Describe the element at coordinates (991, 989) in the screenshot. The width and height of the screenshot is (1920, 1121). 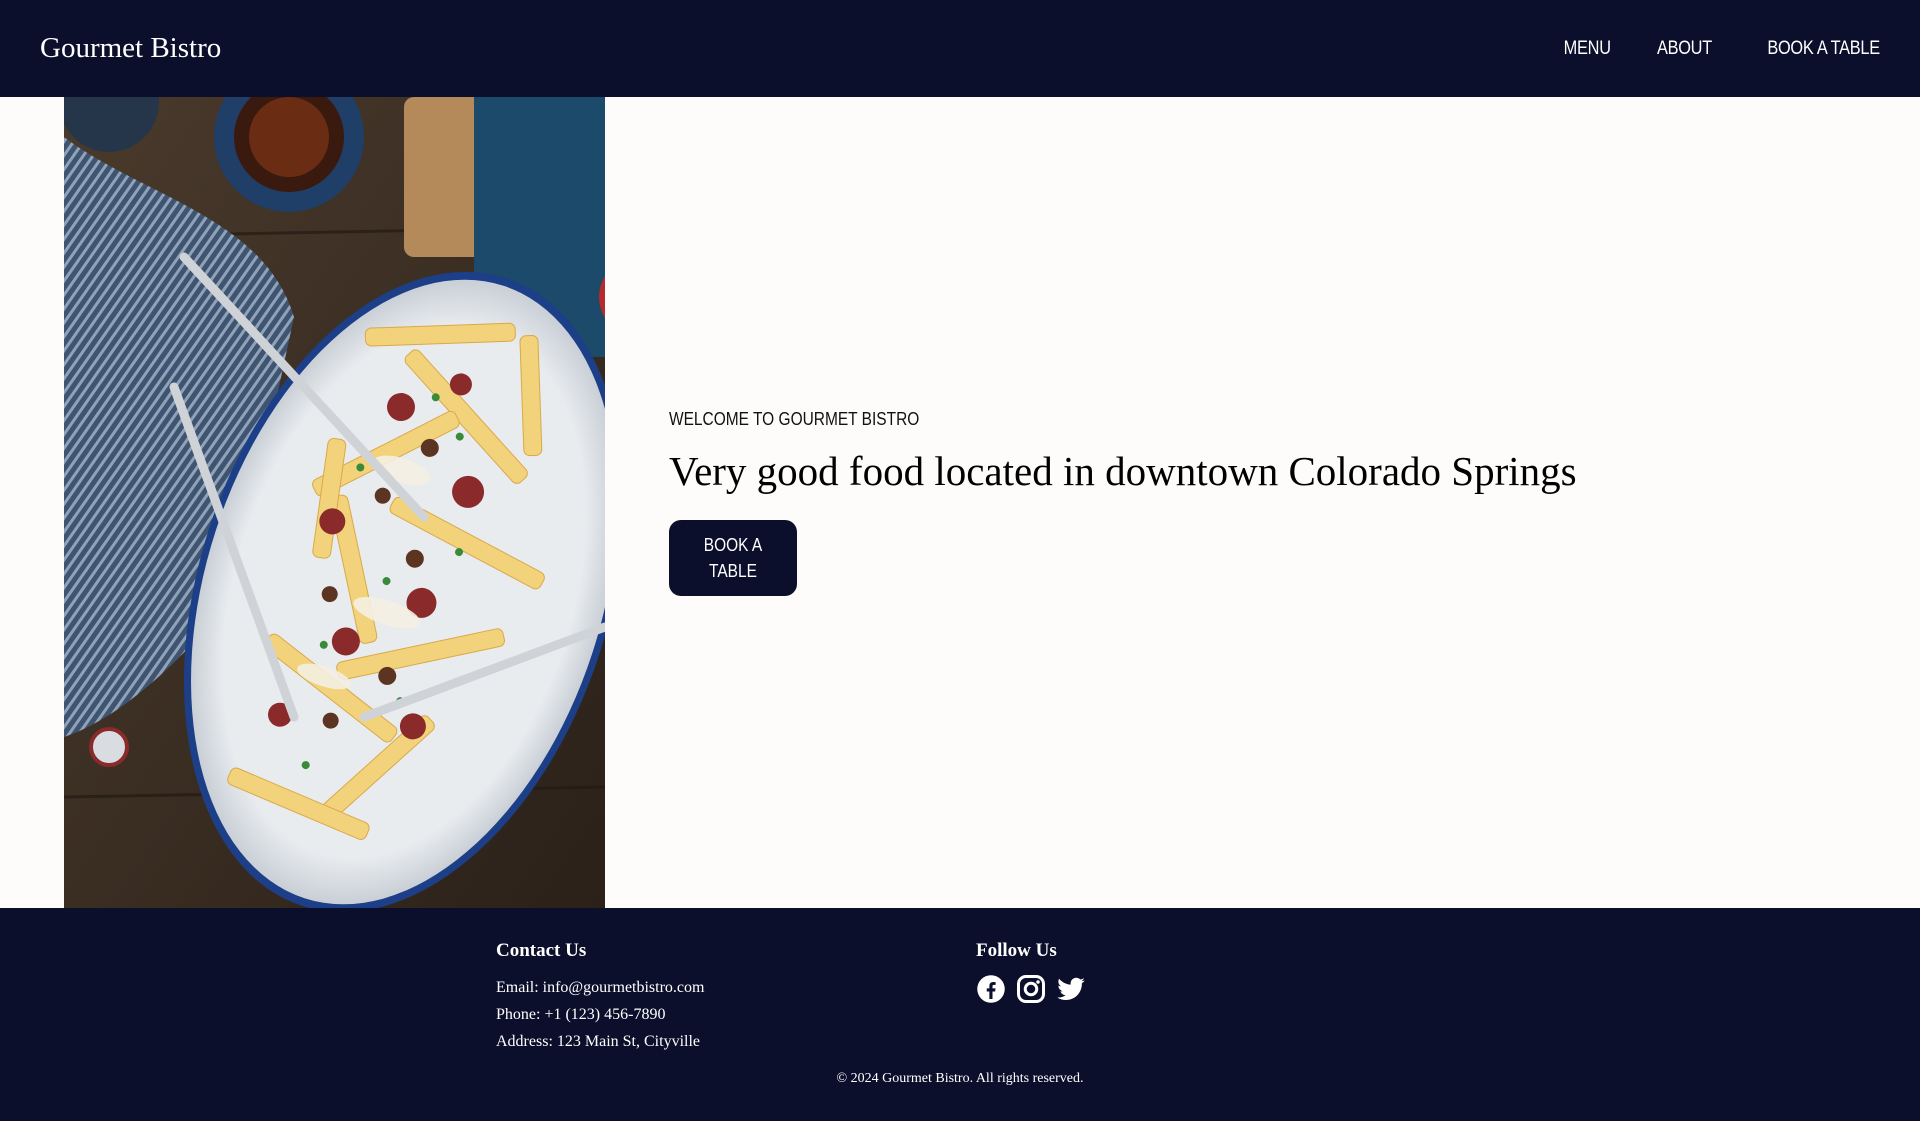
I see `facebook-icon` at that location.